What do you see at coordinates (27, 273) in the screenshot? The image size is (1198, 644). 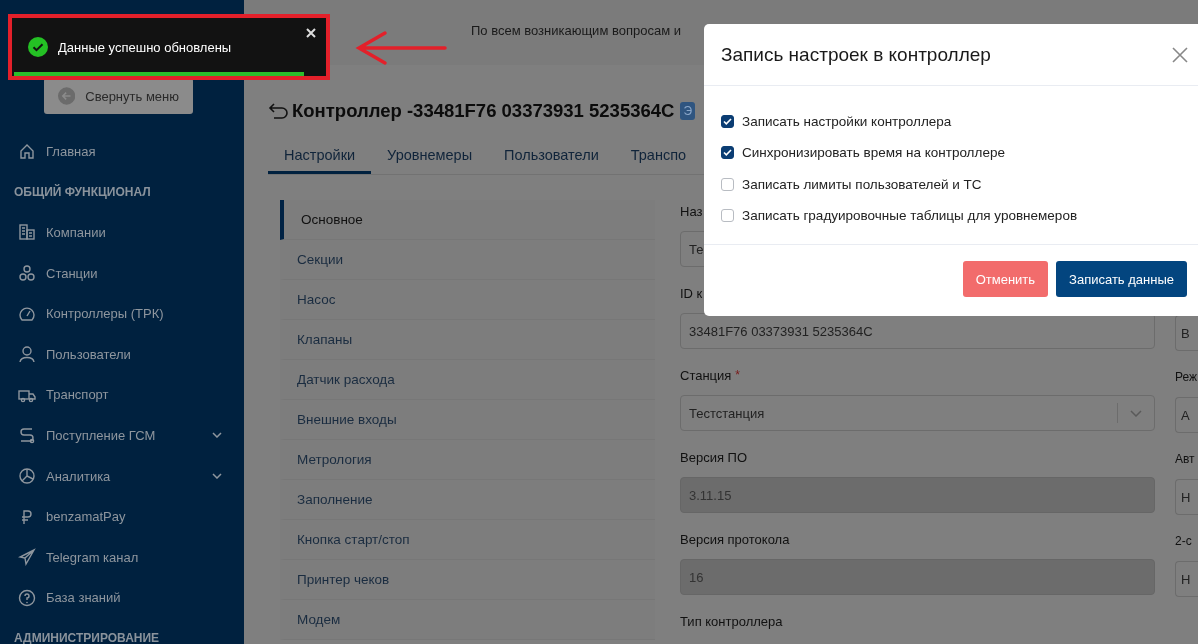 I see `circles-icon` at bounding box center [27, 273].